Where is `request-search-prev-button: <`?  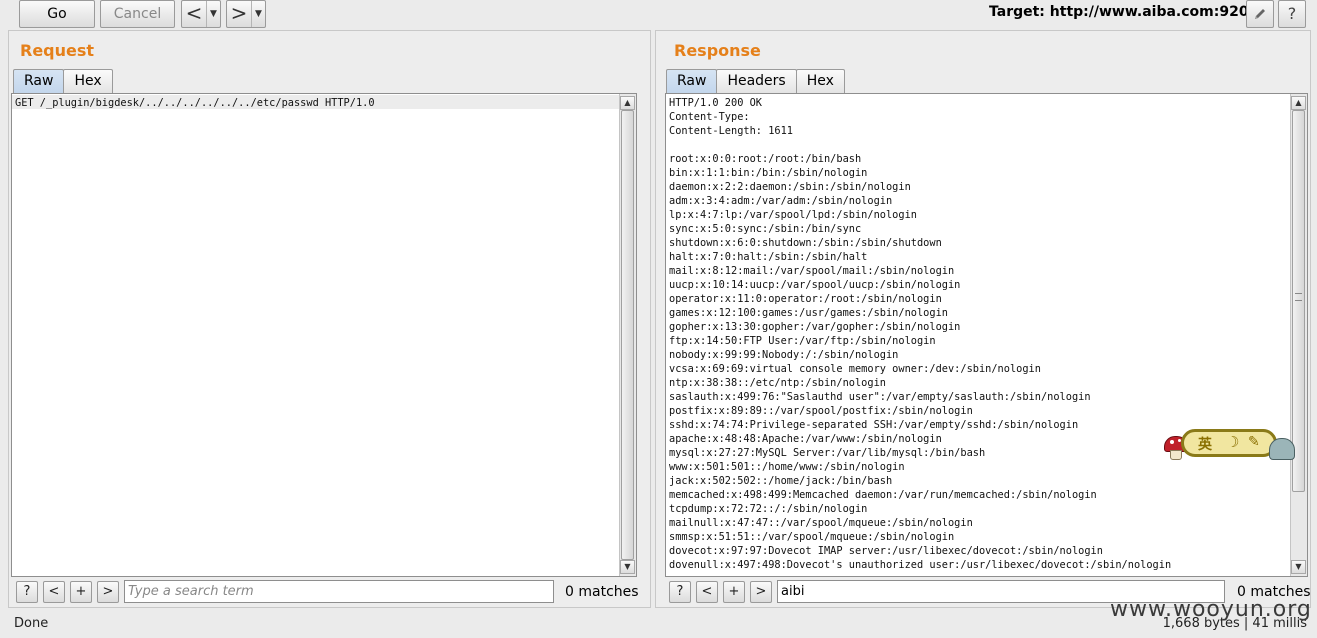 request-search-prev-button: < is located at coordinates (54, 592).